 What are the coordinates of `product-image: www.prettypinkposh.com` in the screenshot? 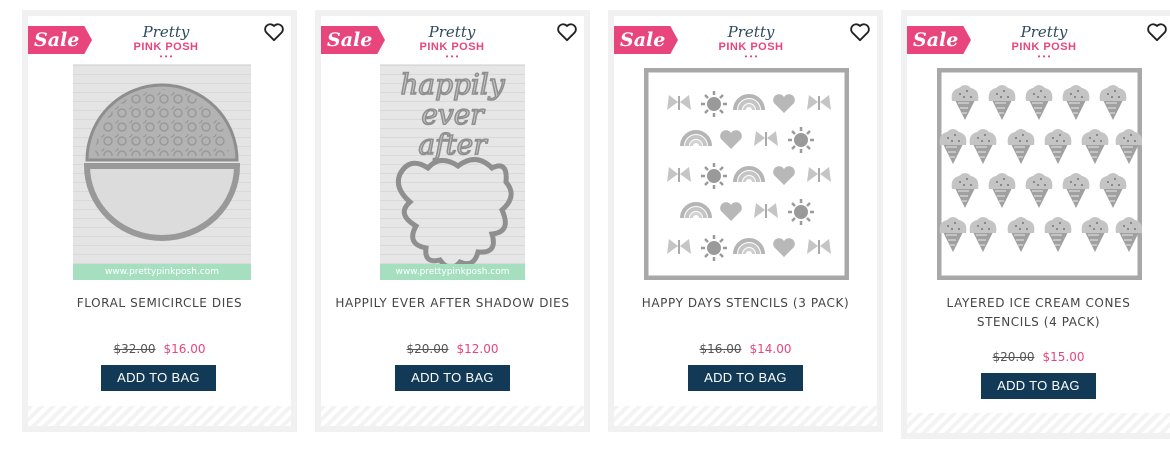 It's located at (162, 172).